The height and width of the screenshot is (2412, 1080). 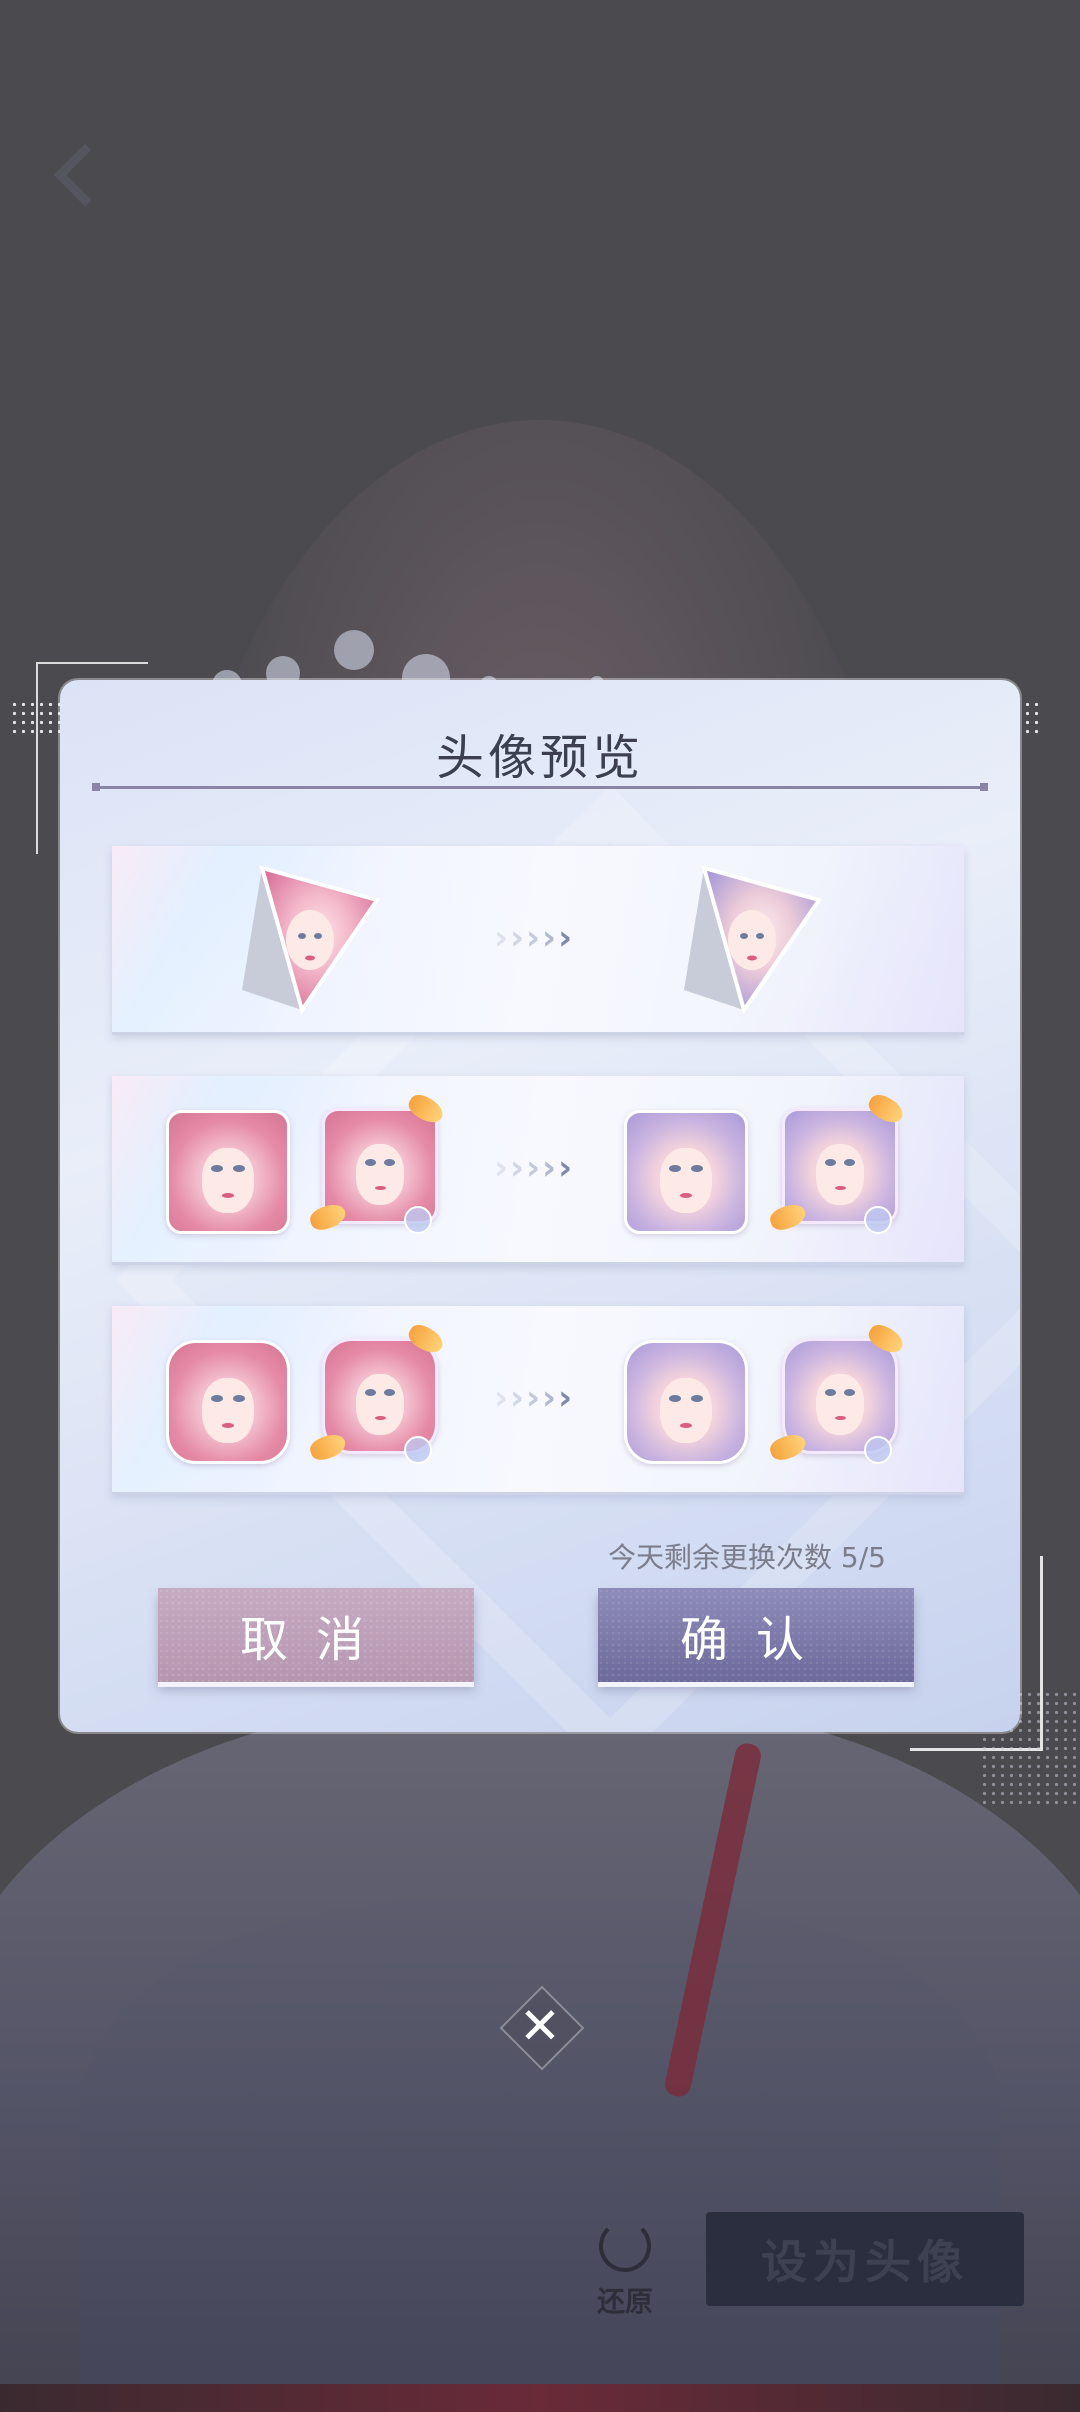 I want to click on current-square-framed-avatar, so click(x=379, y=1167).